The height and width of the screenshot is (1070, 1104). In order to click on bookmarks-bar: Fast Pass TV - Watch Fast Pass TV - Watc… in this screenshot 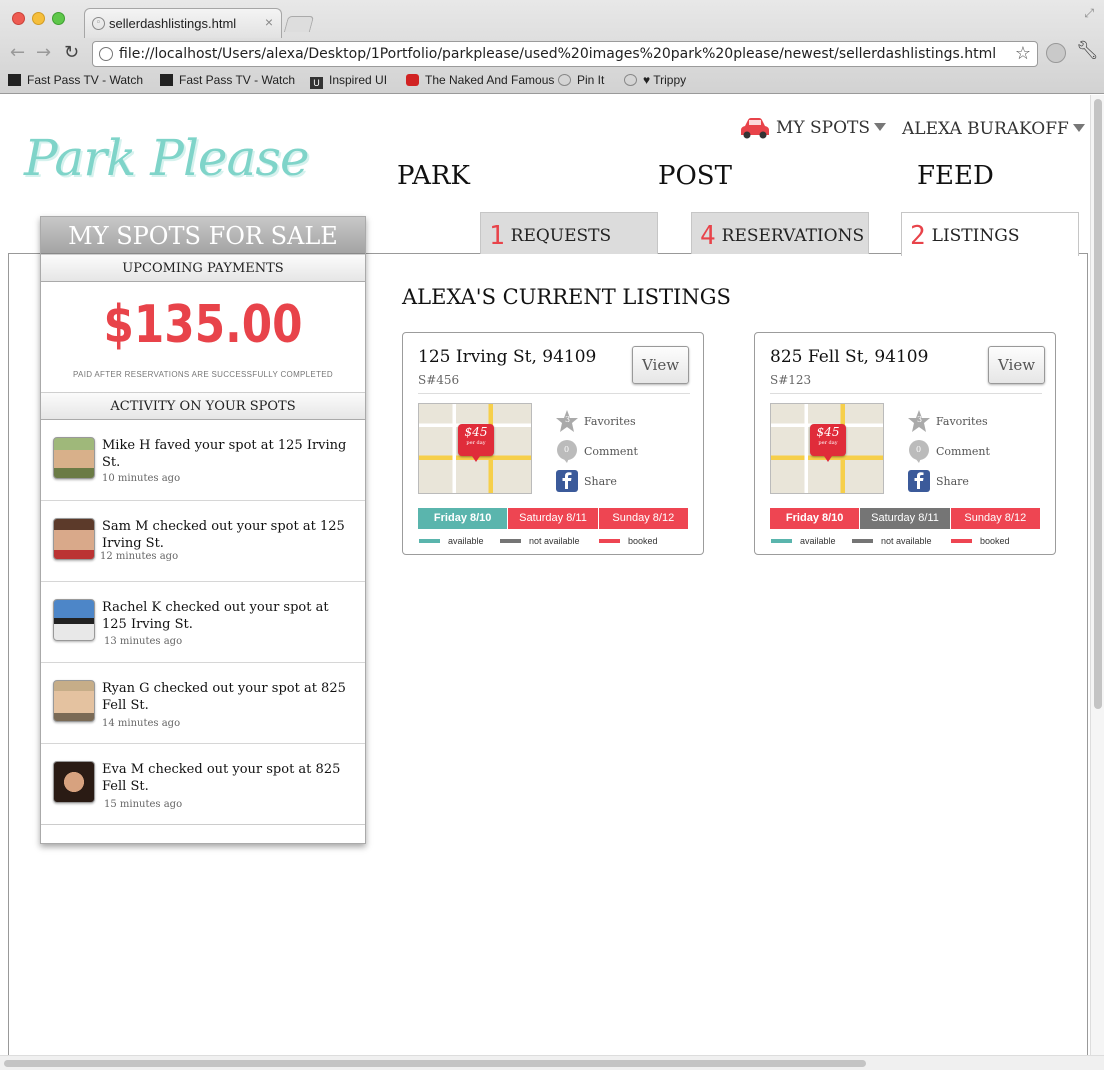, I will do `click(552, 81)`.